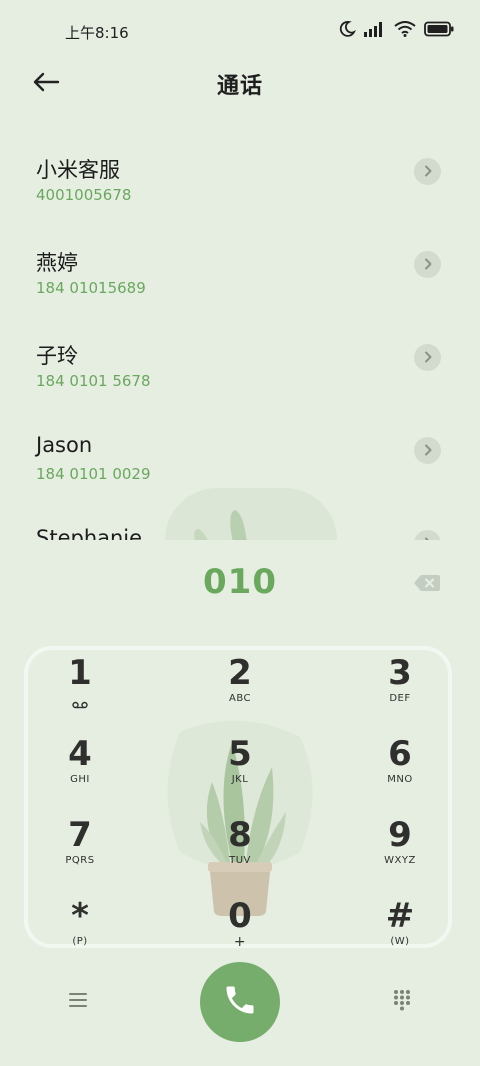 The width and height of the screenshot is (480, 1066). I want to click on key-2: 2 ABC, so click(240, 683).